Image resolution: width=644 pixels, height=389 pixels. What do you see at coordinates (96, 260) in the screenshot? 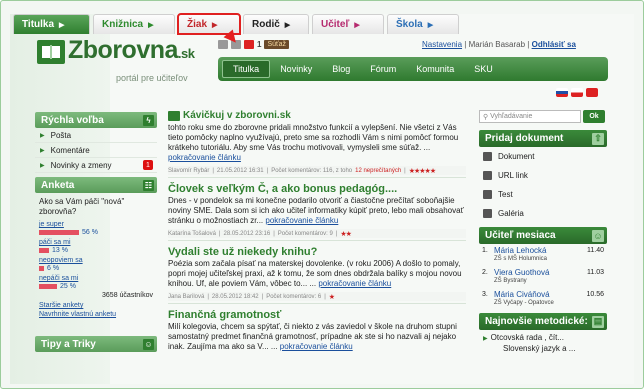
I see `poll-option: neopoviem sa` at bounding box center [96, 260].